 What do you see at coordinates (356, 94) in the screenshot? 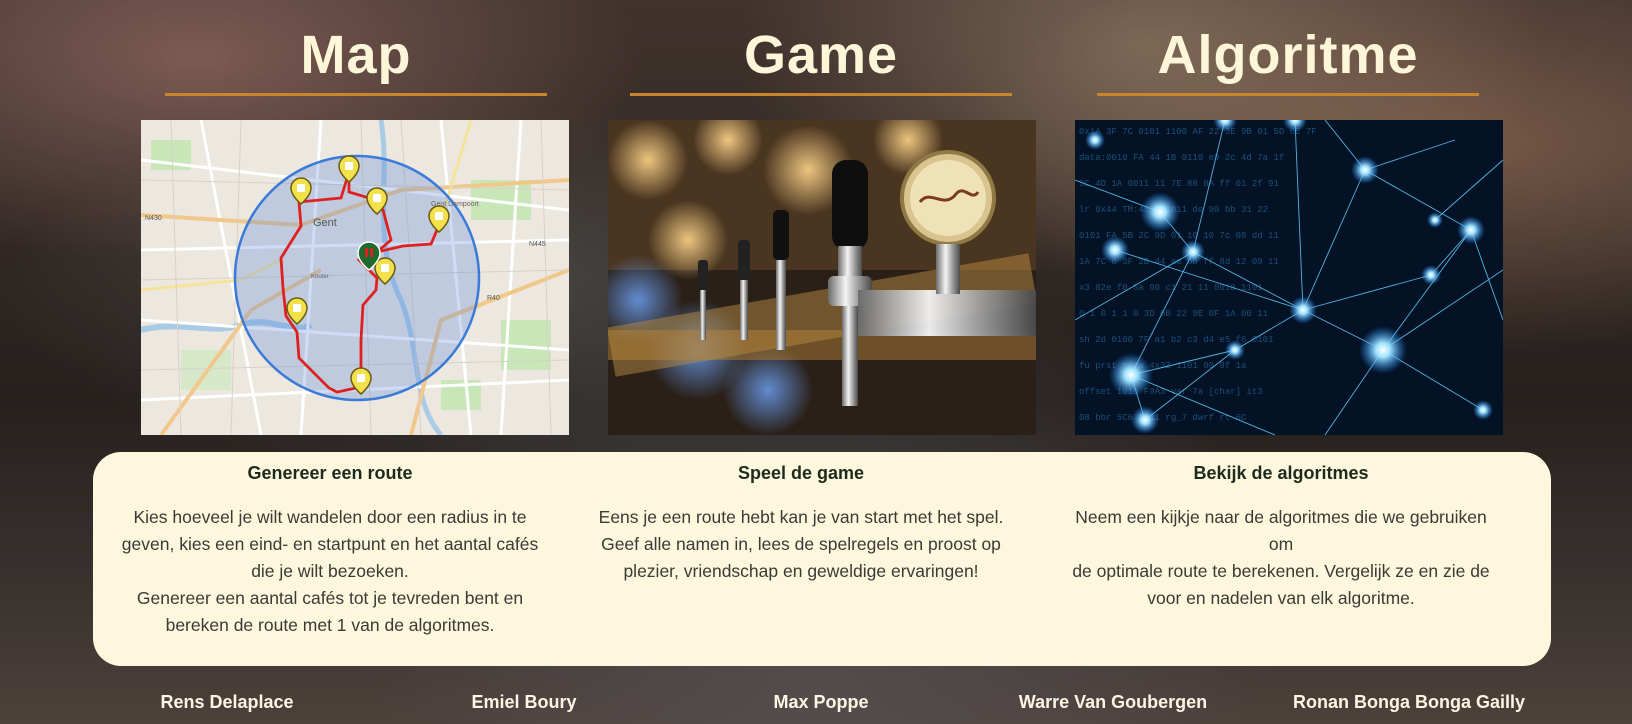
I see `map-title-underline` at bounding box center [356, 94].